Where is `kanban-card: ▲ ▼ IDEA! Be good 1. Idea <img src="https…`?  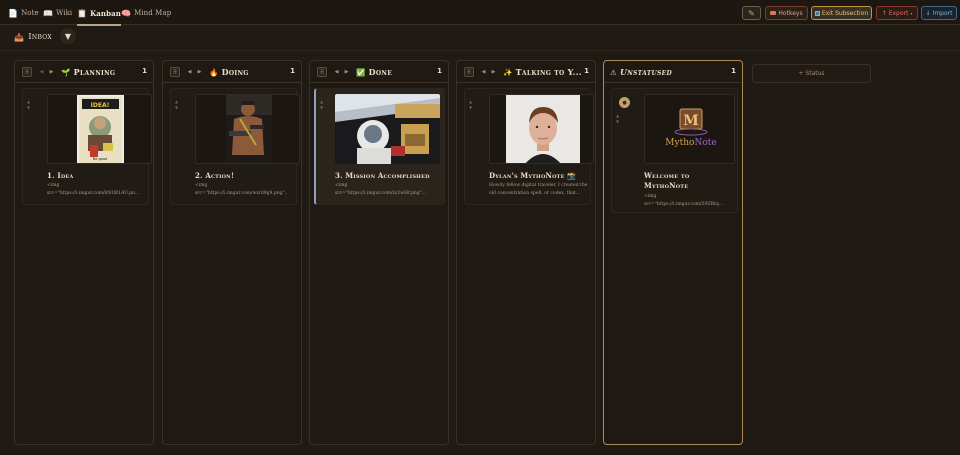
kanban-card: ▲ ▼ IDEA! Be good 1. Idea <img src="https… is located at coordinates (87, 146).